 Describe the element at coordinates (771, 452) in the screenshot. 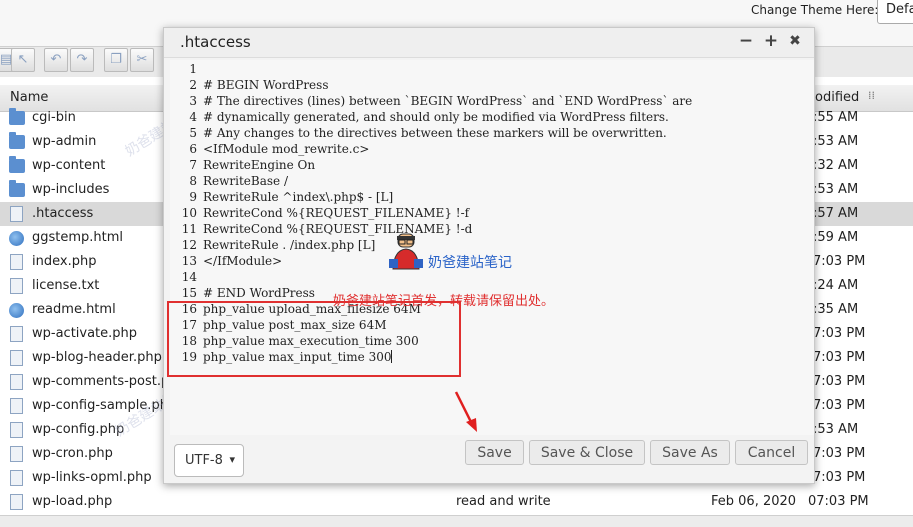

I see `cancel-button: Cancel` at that location.